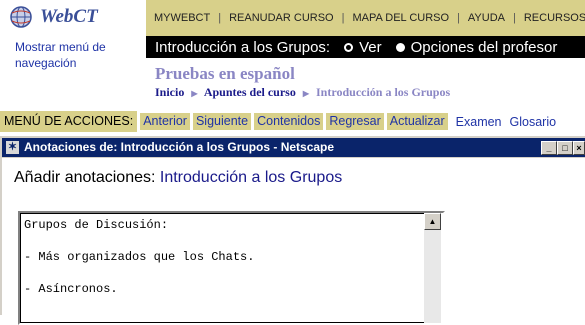 Image resolution: width=585 pixels, height=325 pixels. What do you see at coordinates (400, 47) in the screenshot?
I see `instructor-options-radio` at bounding box center [400, 47].